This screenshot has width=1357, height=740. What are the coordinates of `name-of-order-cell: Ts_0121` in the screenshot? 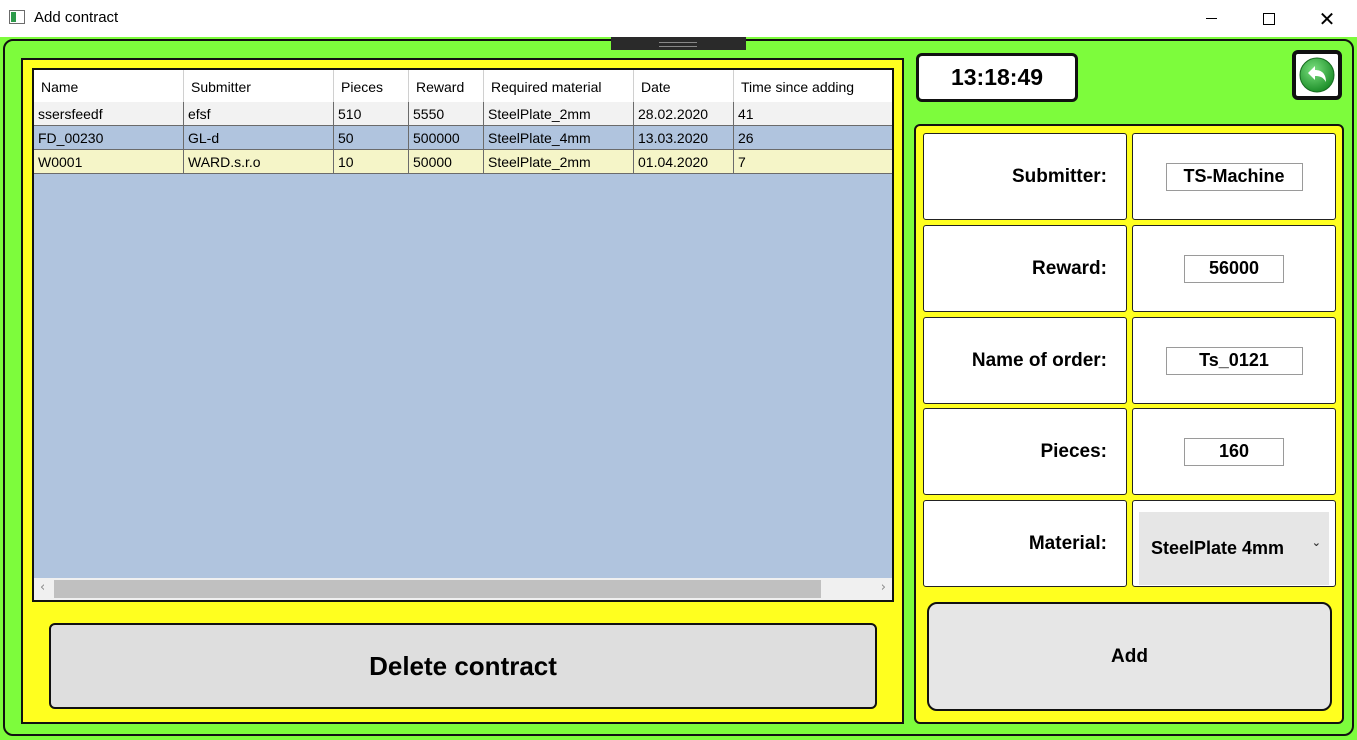 It's located at (1234, 360).